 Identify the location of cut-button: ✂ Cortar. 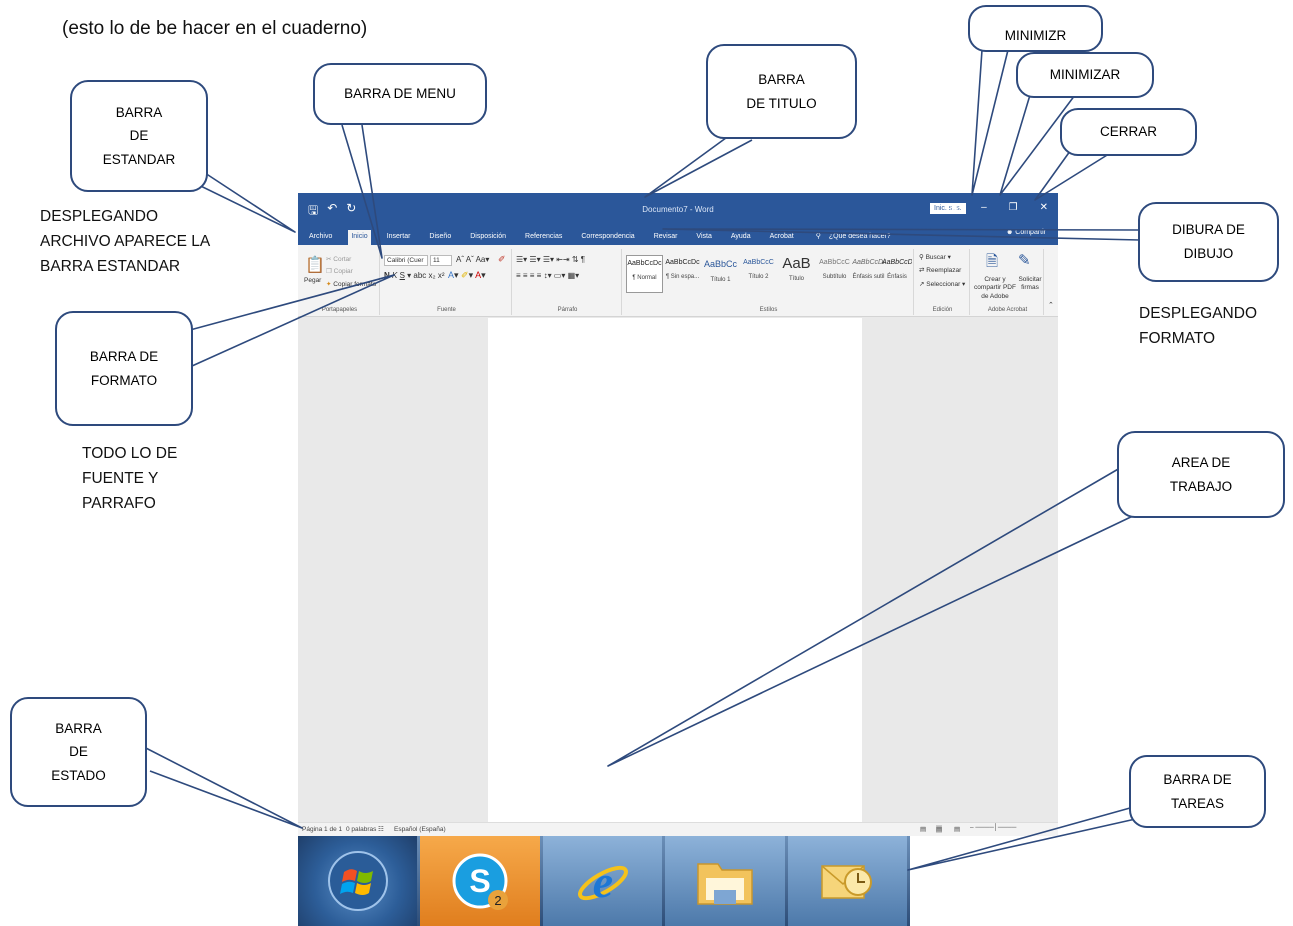
(338, 259).